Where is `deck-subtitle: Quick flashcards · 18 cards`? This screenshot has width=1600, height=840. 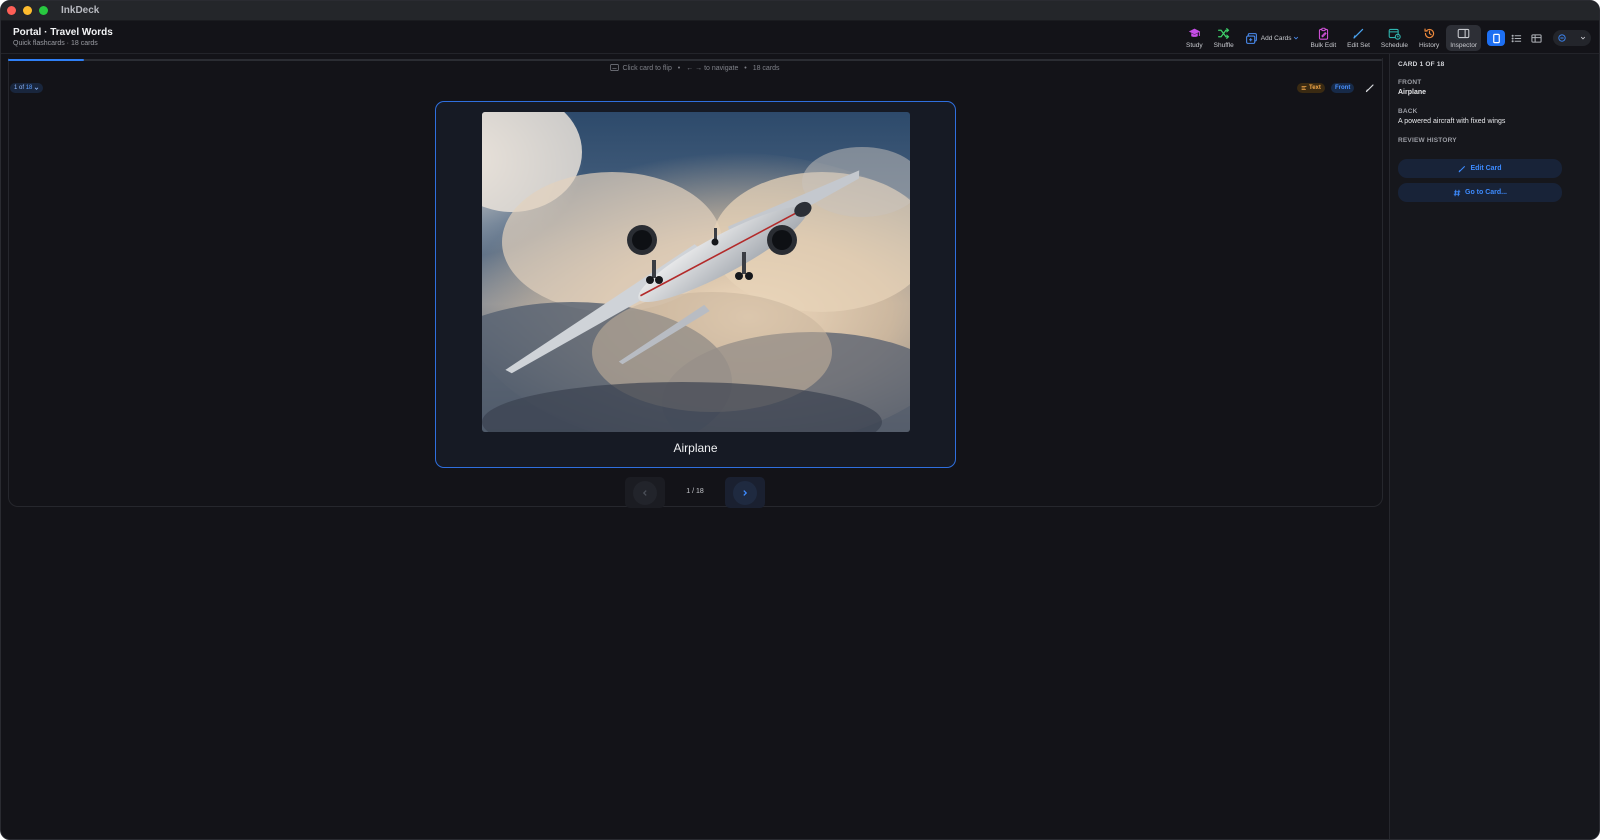 deck-subtitle: Quick flashcards · 18 cards is located at coordinates (55, 43).